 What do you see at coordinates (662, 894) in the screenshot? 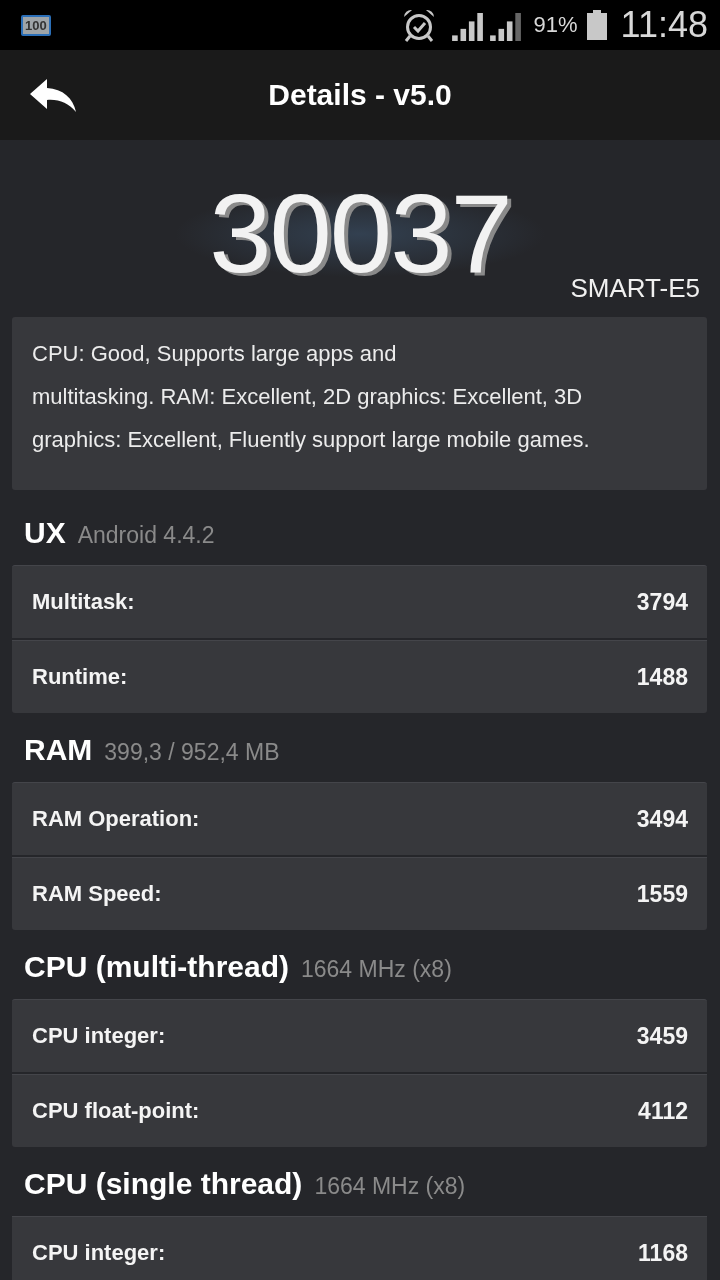
I see `result-value: 1559` at bounding box center [662, 894].